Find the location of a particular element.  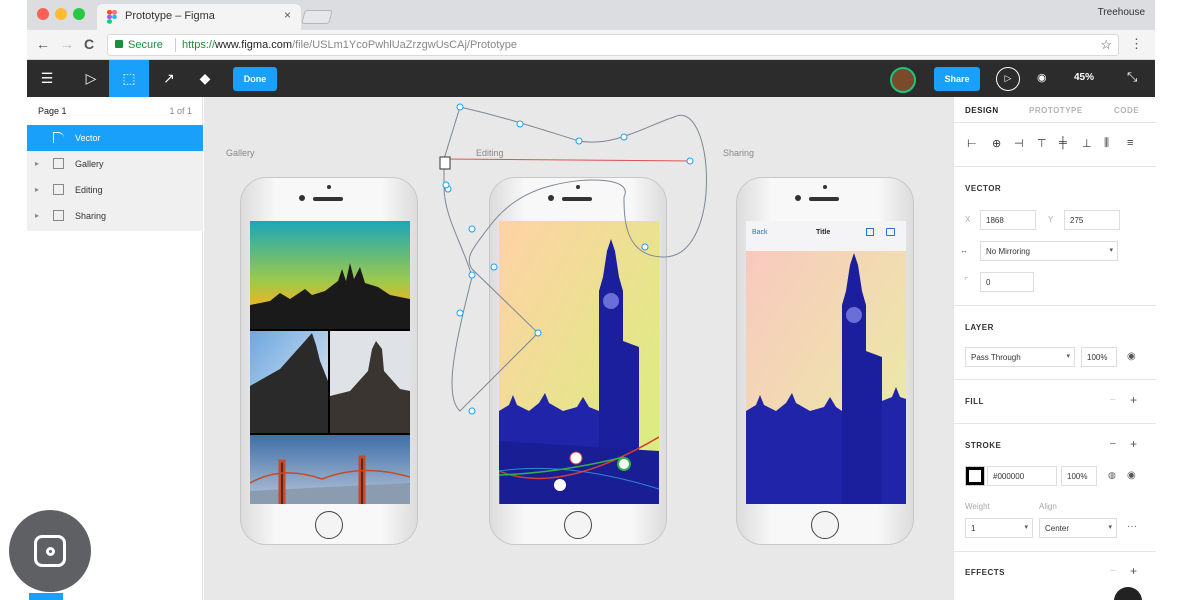

new-tab-button is located at coordinates (317, 17).